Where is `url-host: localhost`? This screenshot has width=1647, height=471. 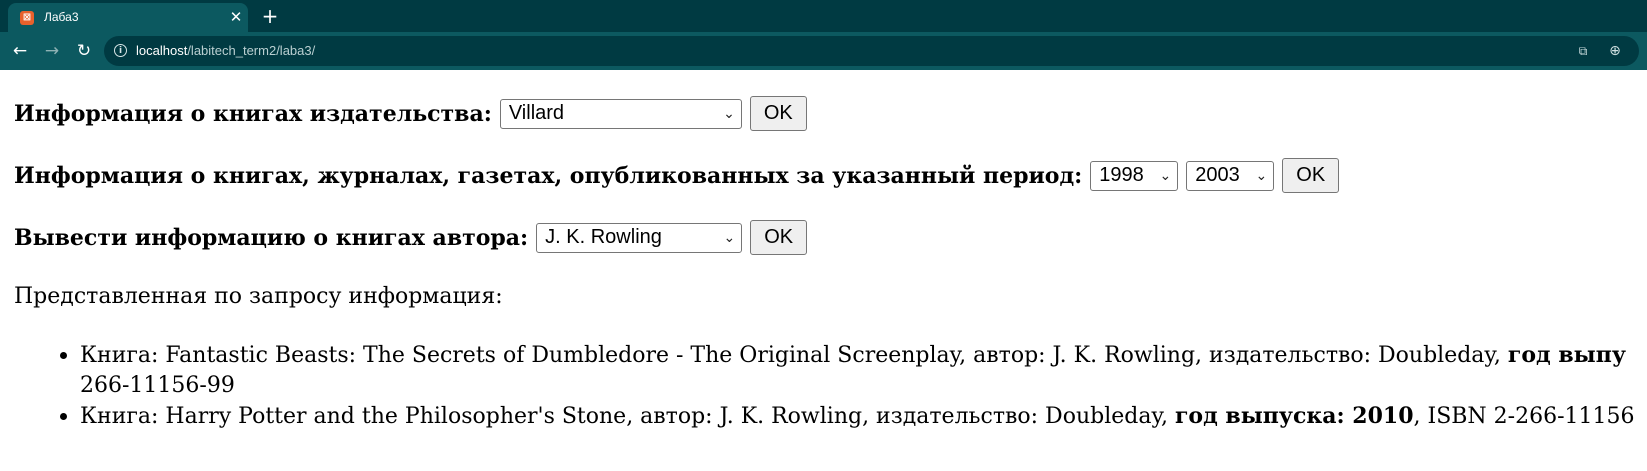 url-host: localhost is located at coordinates (162, 50).